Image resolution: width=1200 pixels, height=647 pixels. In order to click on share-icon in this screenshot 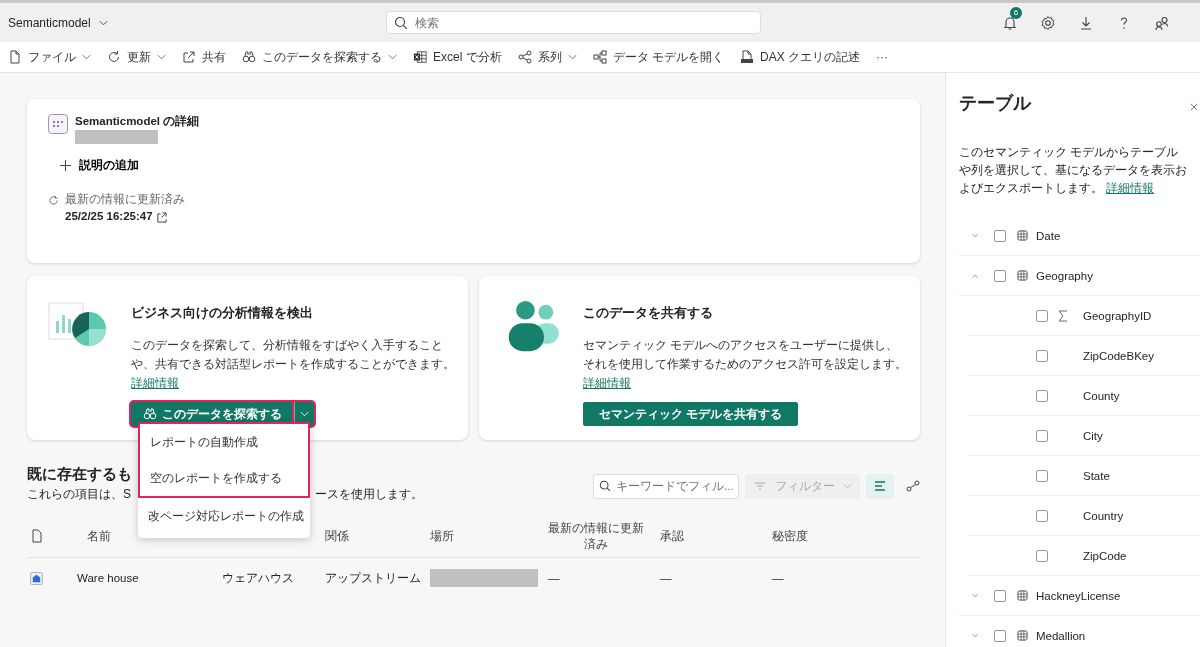, I will do `click(189, 57)`.